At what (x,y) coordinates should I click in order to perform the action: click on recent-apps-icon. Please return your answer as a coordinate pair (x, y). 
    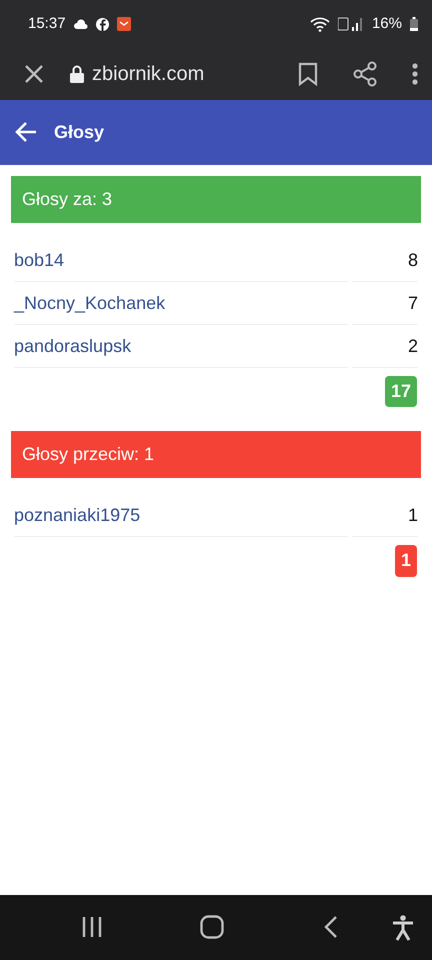
    Looking at the image, I should click on (92, 927).